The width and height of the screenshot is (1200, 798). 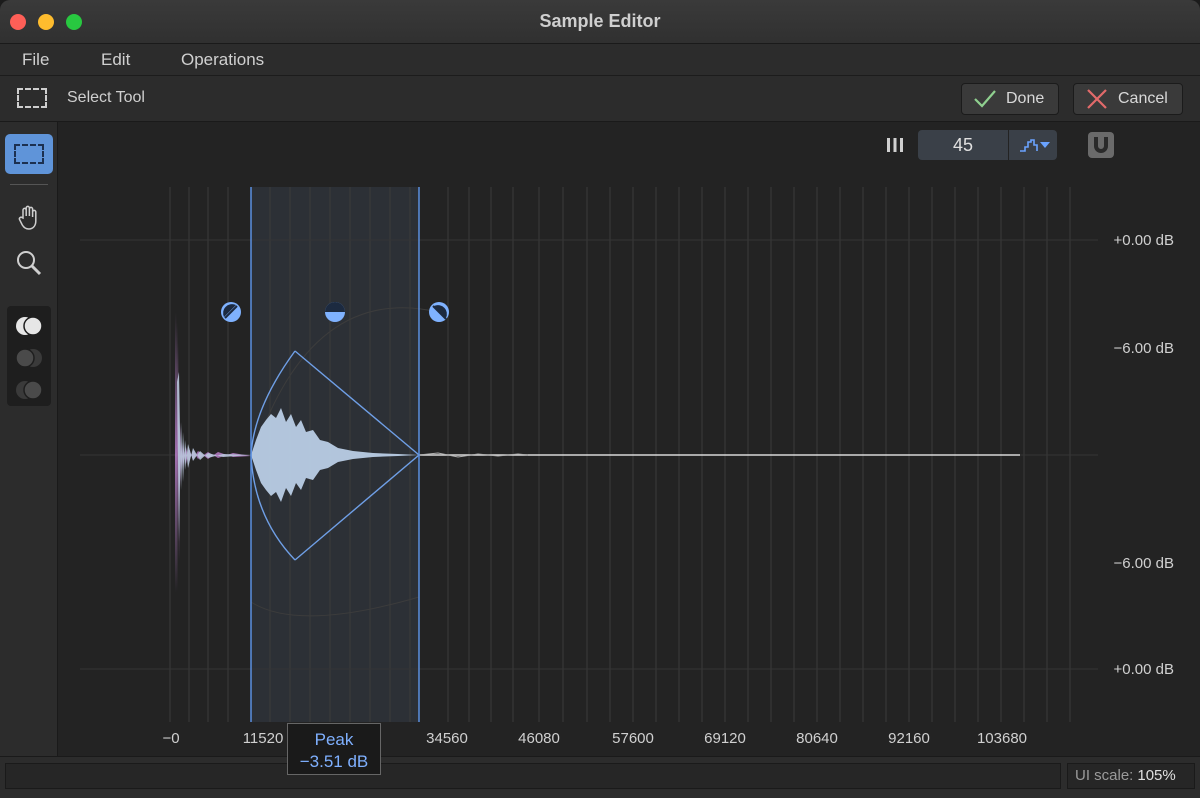 I want to click on db-label-lower: −6.00 dB, so click(x=1143, y=563).